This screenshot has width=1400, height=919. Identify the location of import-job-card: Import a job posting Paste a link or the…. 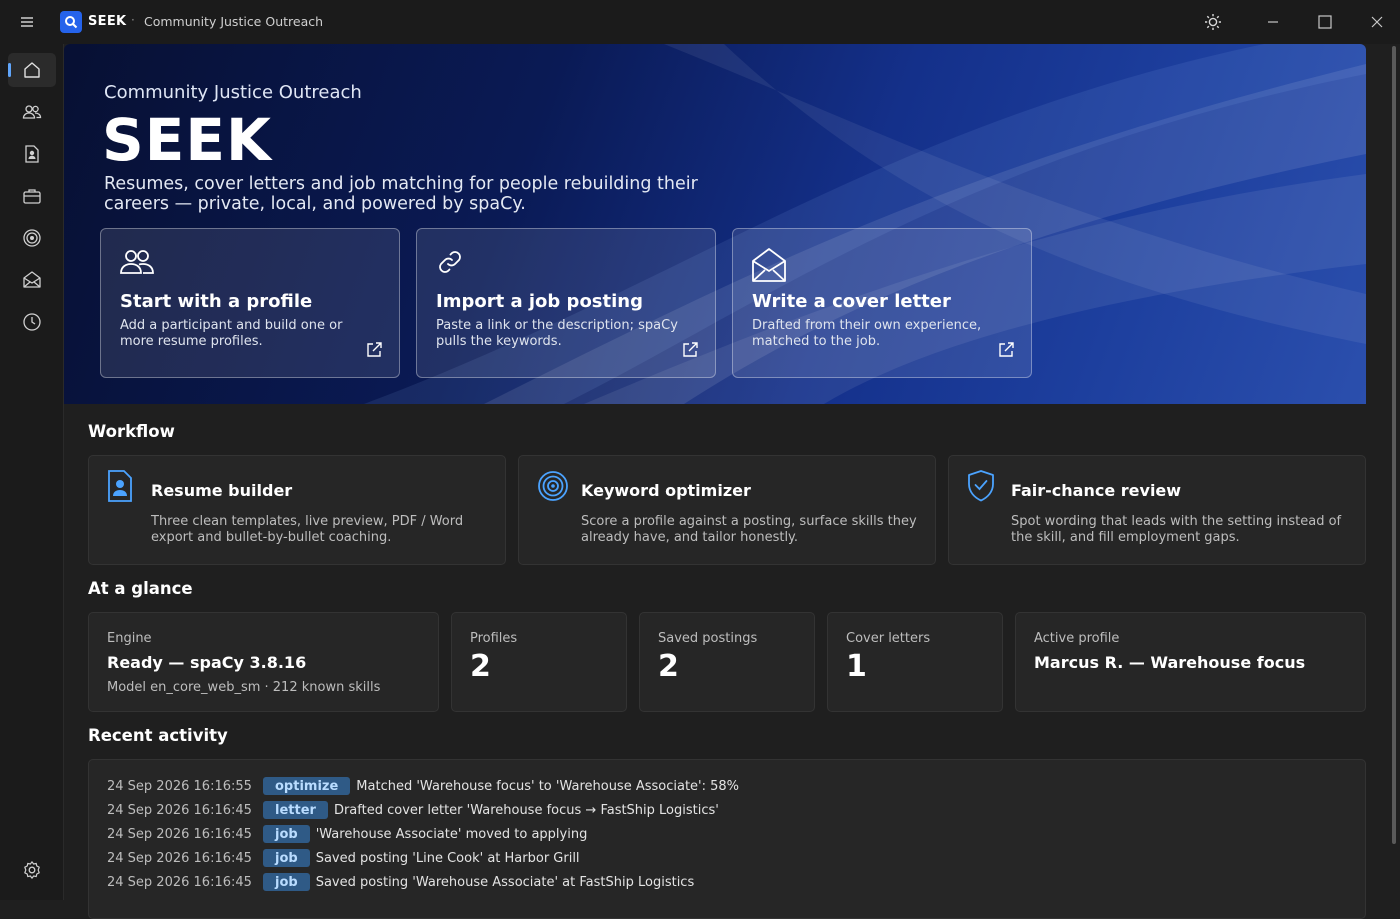
(566, 303).